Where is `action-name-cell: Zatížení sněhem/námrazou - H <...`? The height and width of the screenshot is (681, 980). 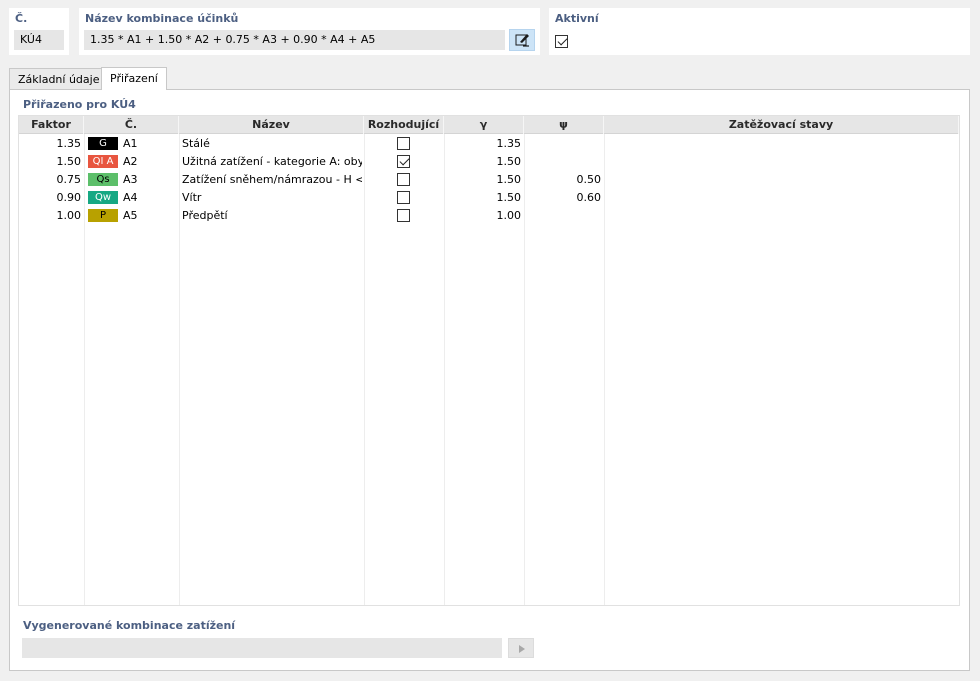 action-name-cell: Zatížení sněhem/námrazou - H <... is located at coordinates (272, 179).